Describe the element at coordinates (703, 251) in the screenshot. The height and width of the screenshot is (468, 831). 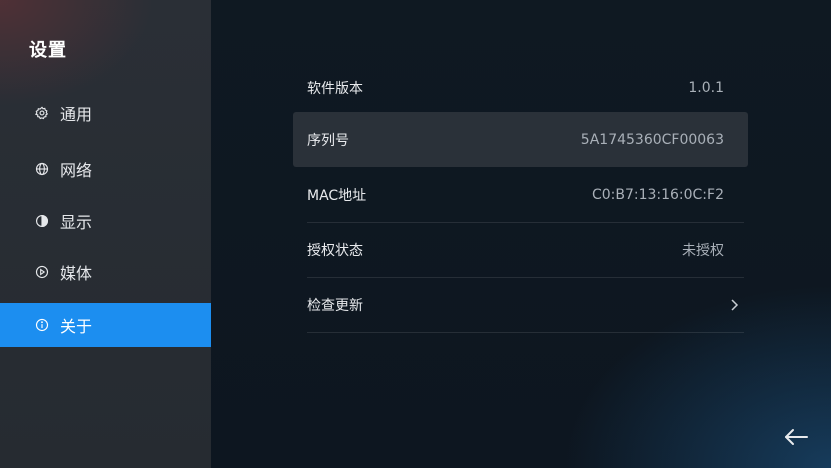
I see `row-value: 未授权` at that location.